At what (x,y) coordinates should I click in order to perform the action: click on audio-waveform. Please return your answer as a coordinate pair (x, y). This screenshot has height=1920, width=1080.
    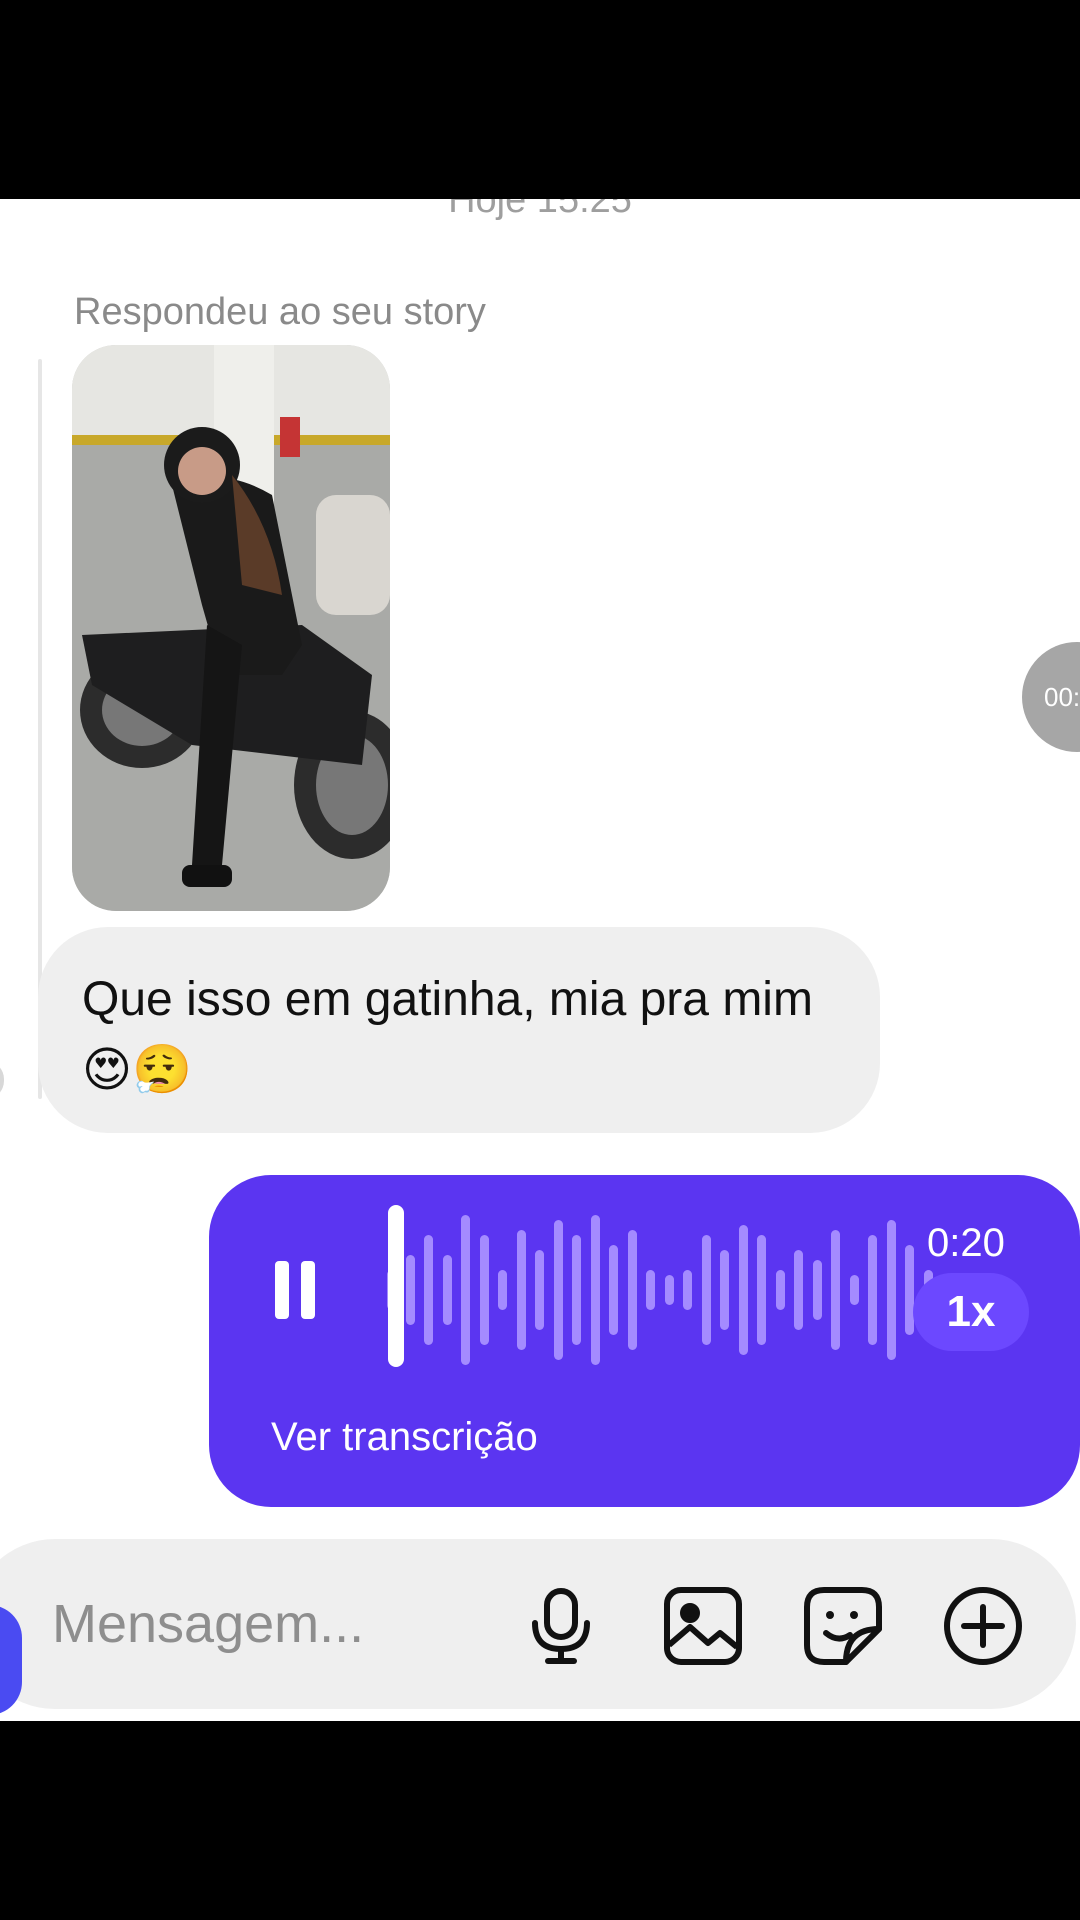
    Looking at the image, I should click on (659, 1290).